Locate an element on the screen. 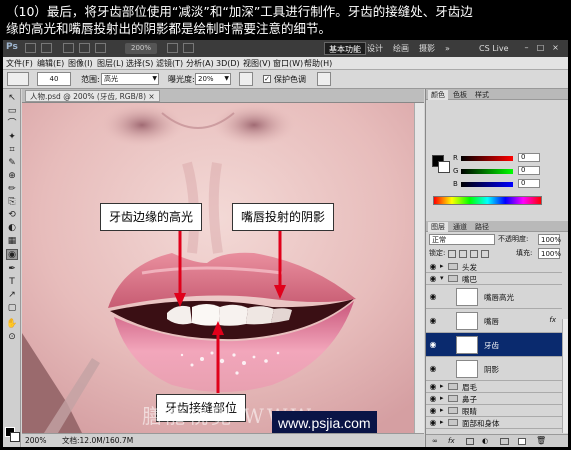 The height and width of the screenshot is (450, 571). path-selection-tool-icon: ↗ is located at coordinates (12, 295).